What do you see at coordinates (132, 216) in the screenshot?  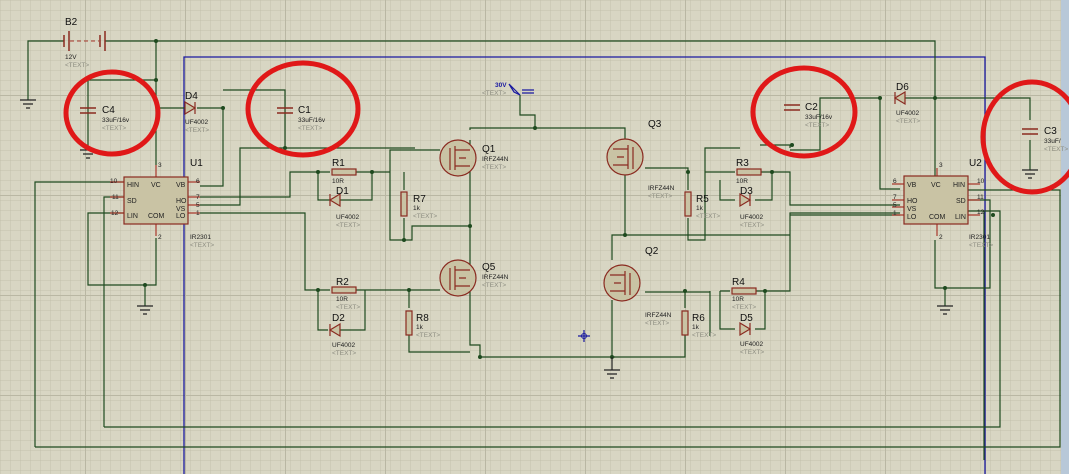 I see `pin-label: LIN` at bounding box center [132, 216].